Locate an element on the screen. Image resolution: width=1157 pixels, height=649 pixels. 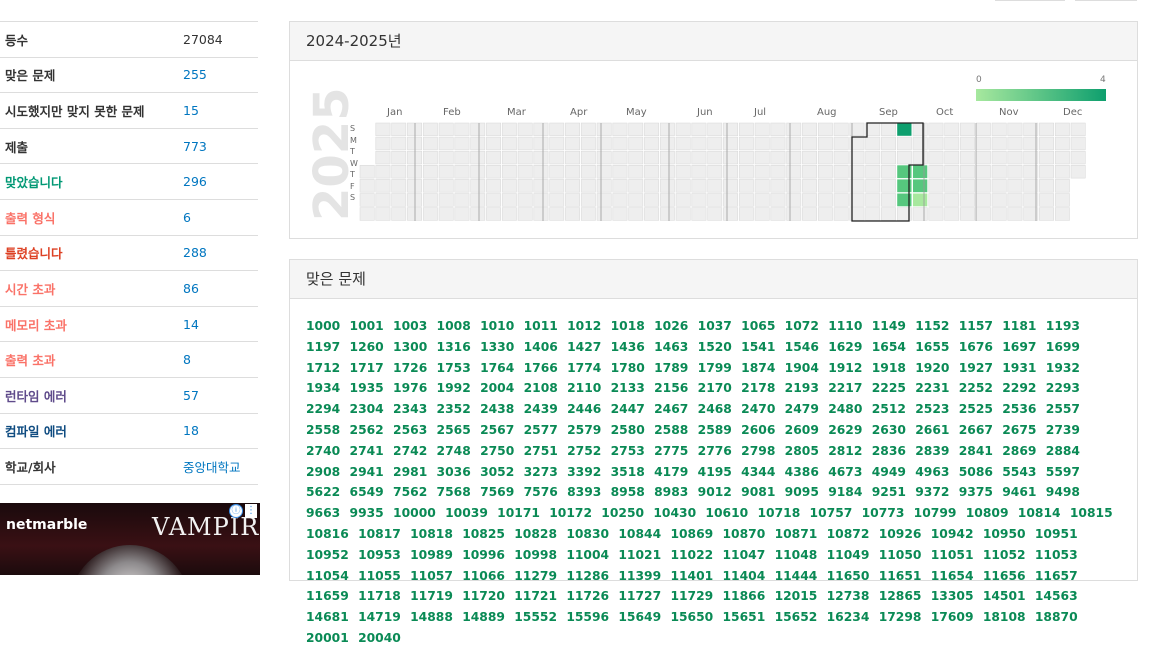
problem-link: 2675 is located at coordinates (1019, 430).